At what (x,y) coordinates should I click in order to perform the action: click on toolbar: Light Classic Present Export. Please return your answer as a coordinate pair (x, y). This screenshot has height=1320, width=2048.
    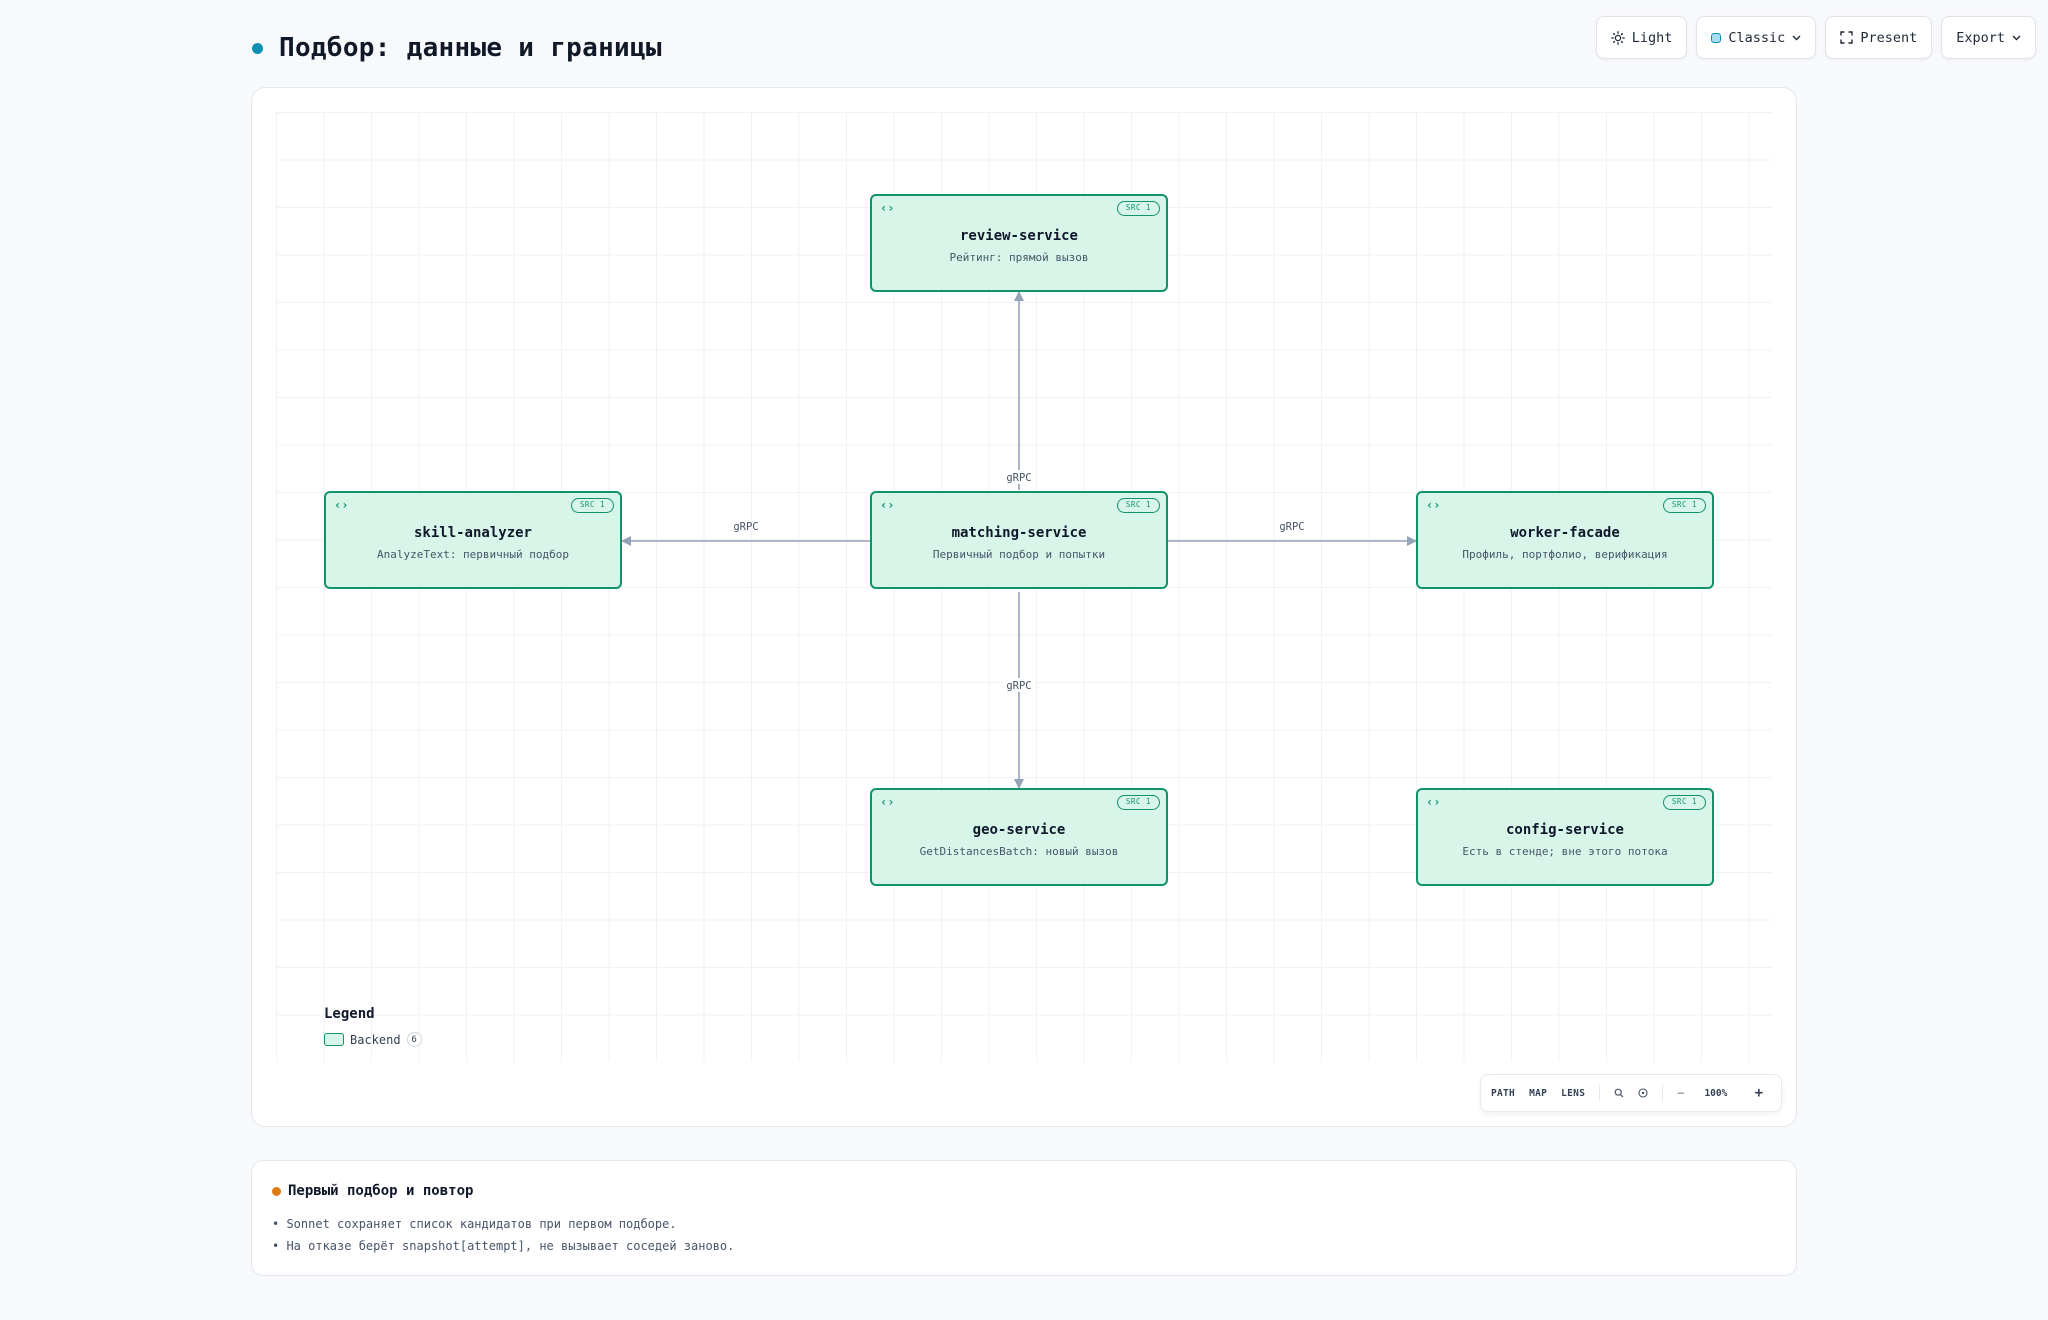
    Looking at the image, I should click on (1815, 37).